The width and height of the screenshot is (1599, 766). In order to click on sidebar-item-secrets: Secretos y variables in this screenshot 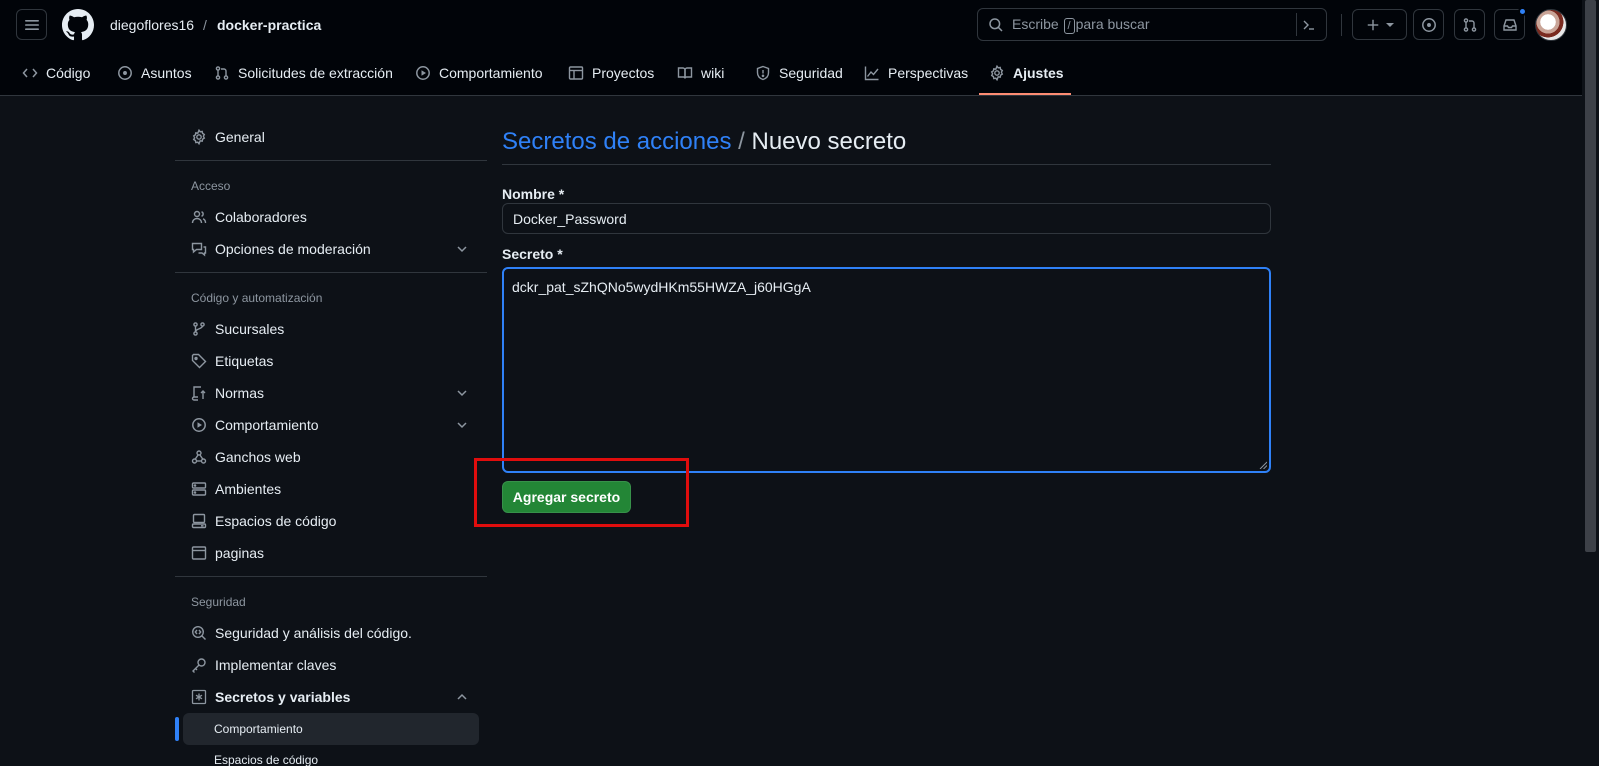, I will do `click(270, 697)`.